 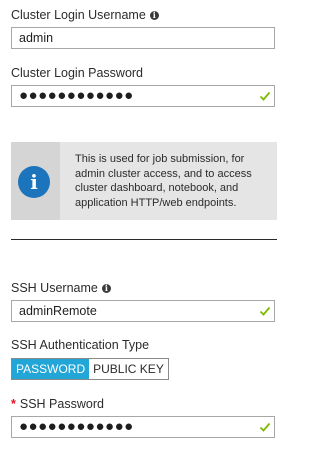 I want to click on section-divider, so click(x=144, y=239).